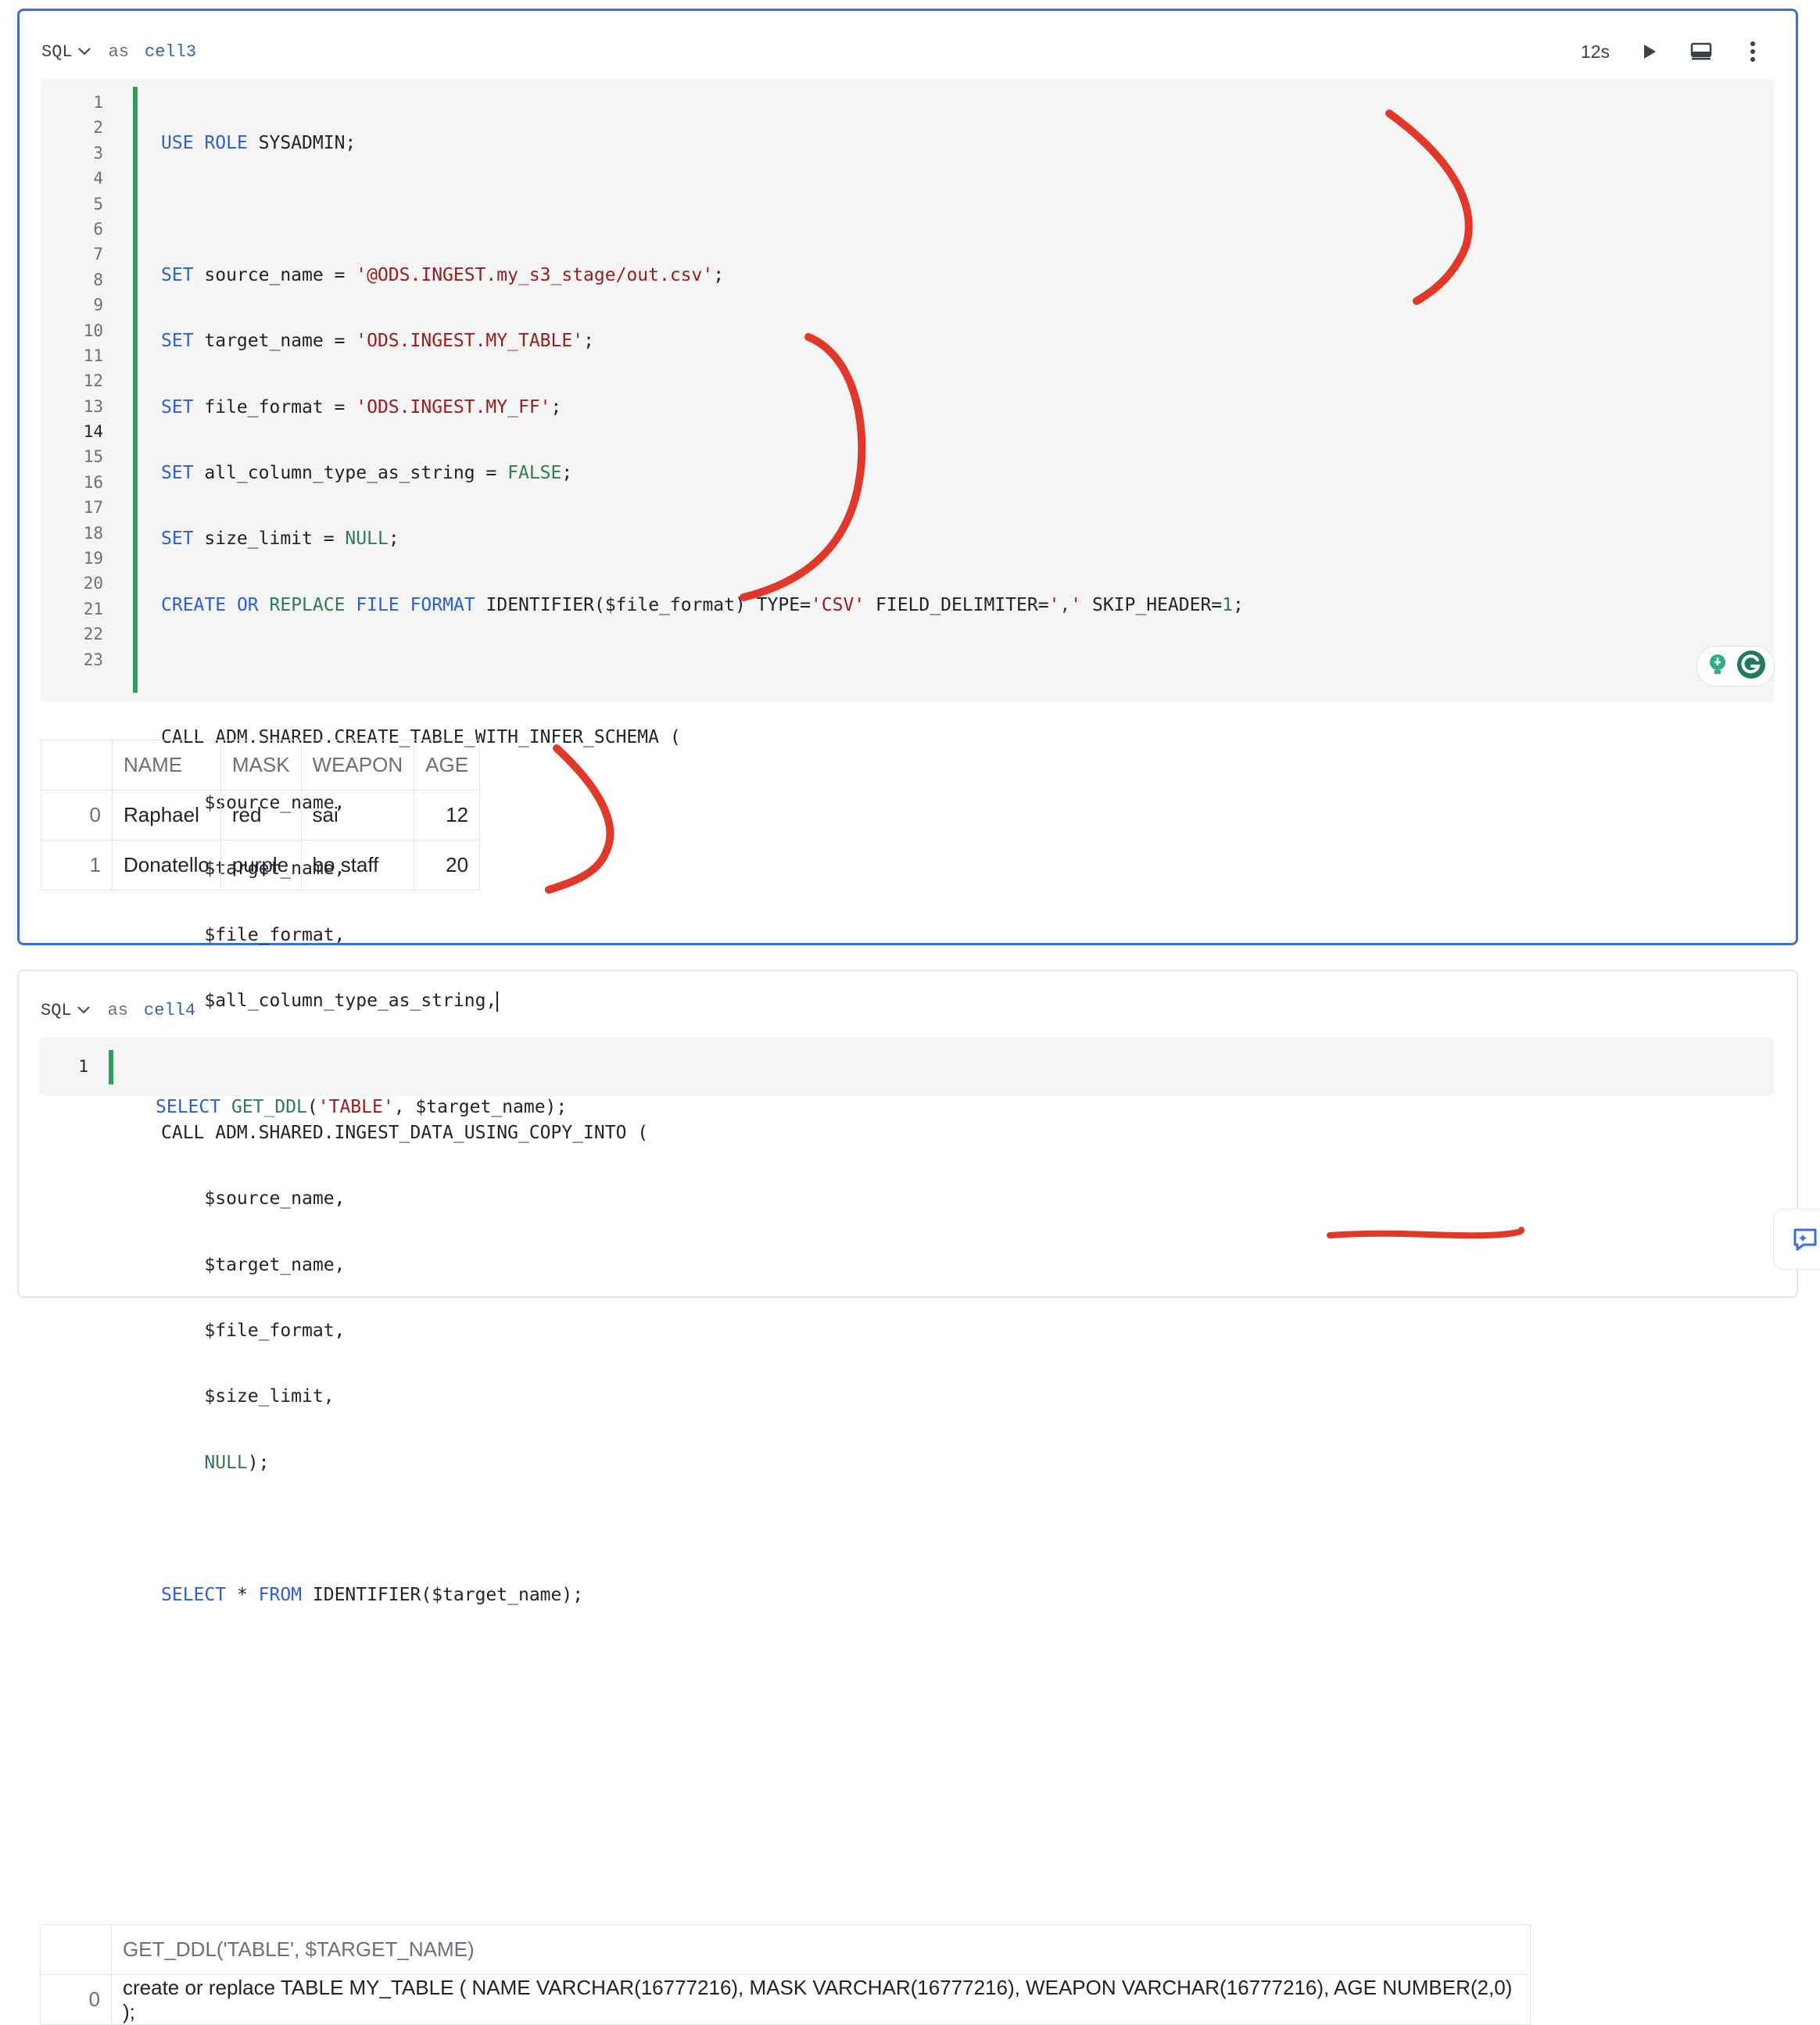 This screenshot has width=1820, height=2025. Describe the element at coordinates (93, 608) in the screenshot. I see `line-number: 21` at that location.